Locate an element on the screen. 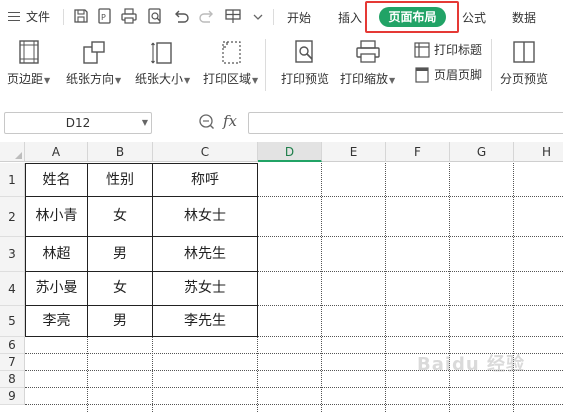 This screenshot has height=412, width=563. print-icon is located at coordinates (129, 16).